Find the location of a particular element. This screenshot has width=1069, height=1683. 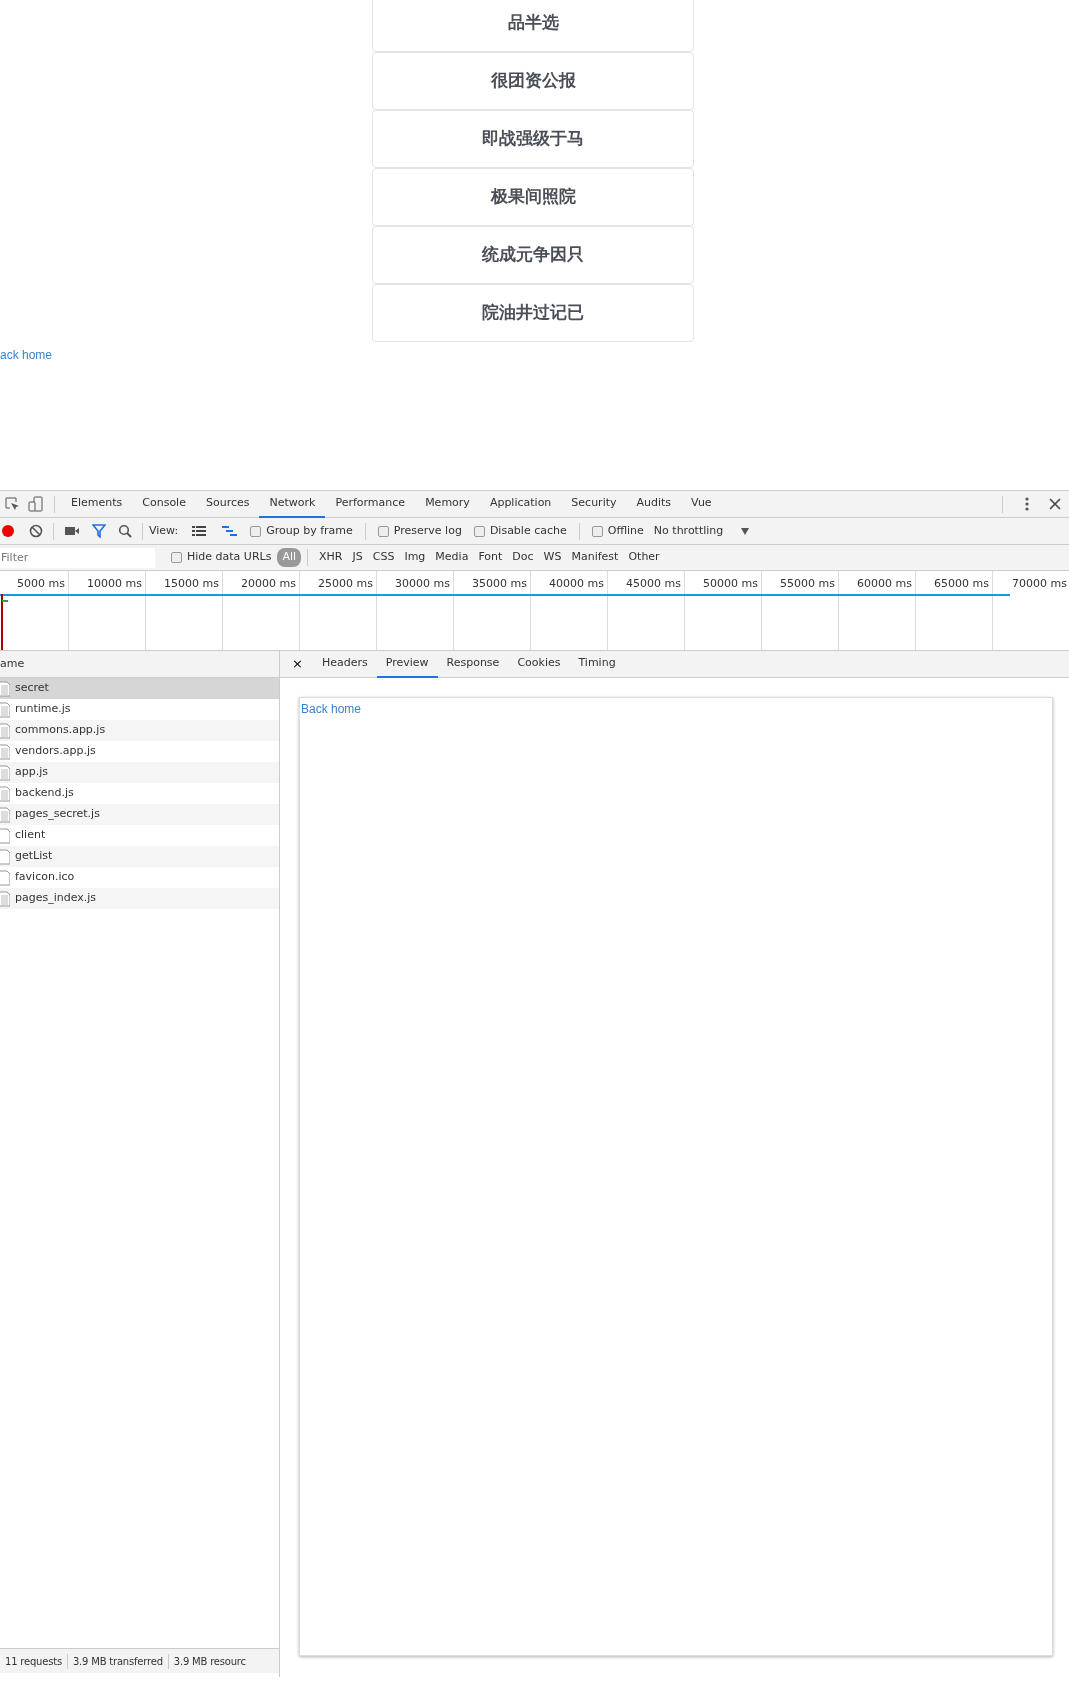

type-filter: Media is located at coordinates (452, 557).